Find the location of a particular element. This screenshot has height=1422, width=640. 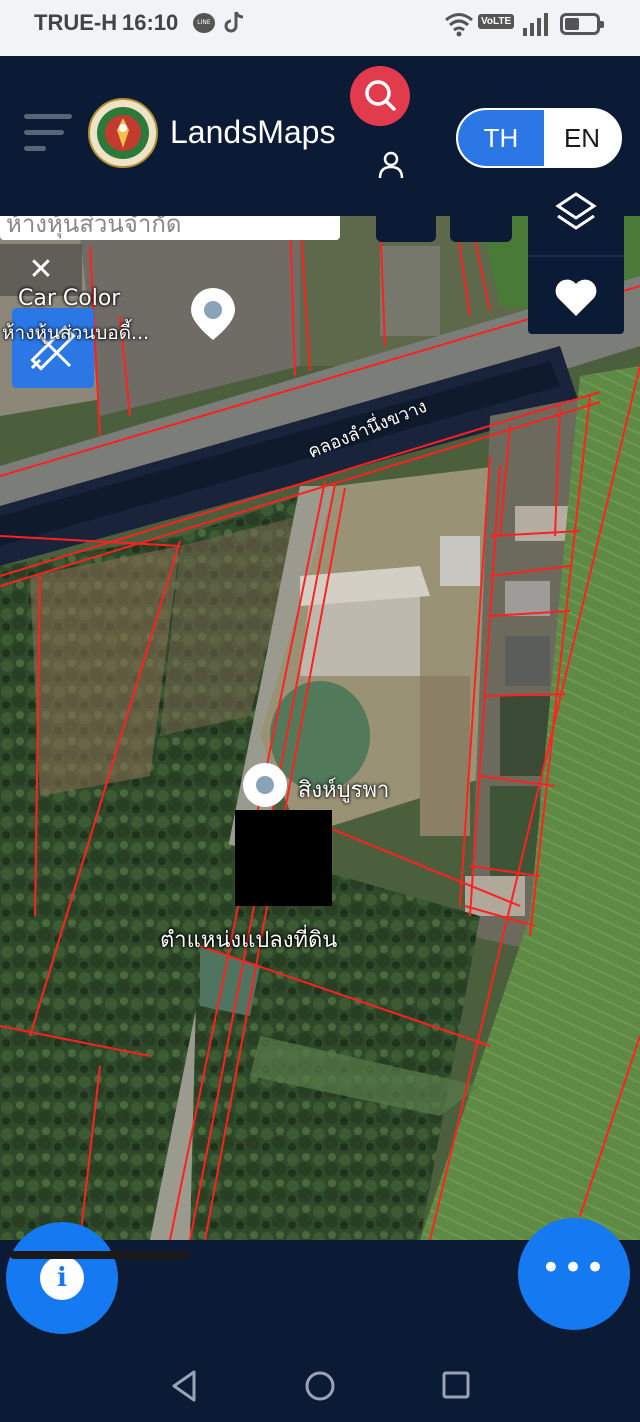

map-controls-panel is located at coordinates (576, 256).